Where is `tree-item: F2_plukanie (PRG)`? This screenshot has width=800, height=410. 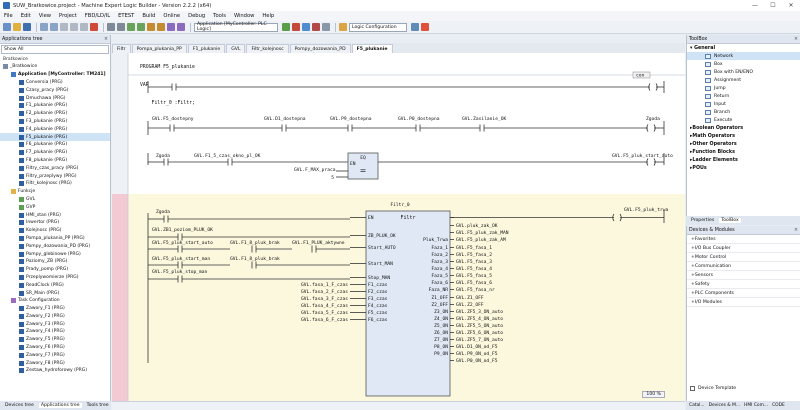
tree-item: F2_plukanie (PRG) is located at coordinates (55, 114).